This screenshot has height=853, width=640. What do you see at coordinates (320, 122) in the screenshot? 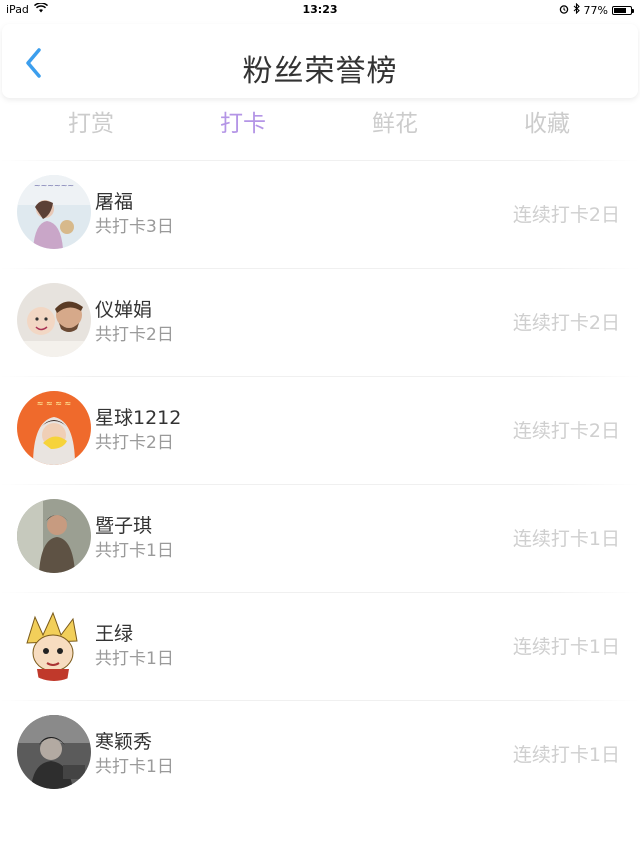
I see `tab-bar: 打赏 打卡 鲜花 收藏` at bounding box center [320, 122].